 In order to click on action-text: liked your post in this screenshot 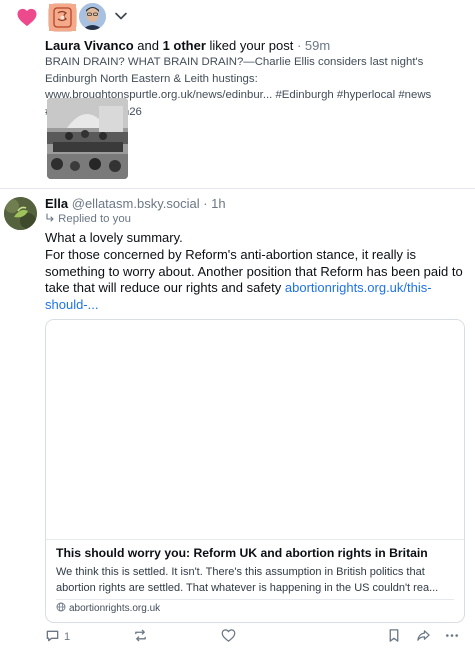, I will do `click(249, 45)`.